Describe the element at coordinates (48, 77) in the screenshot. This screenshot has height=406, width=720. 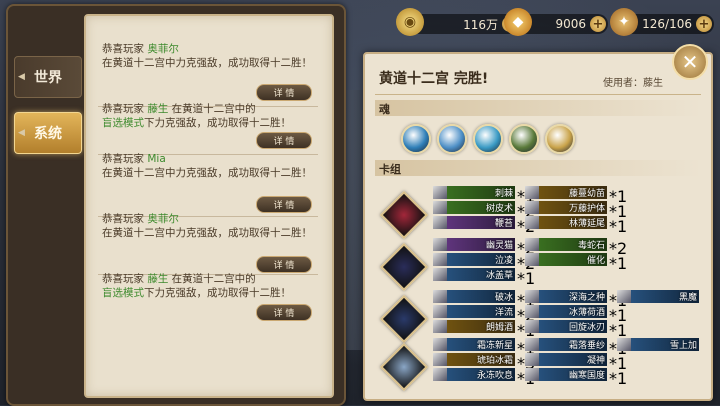
I see `tab-world: ◀ 世界` at that location.